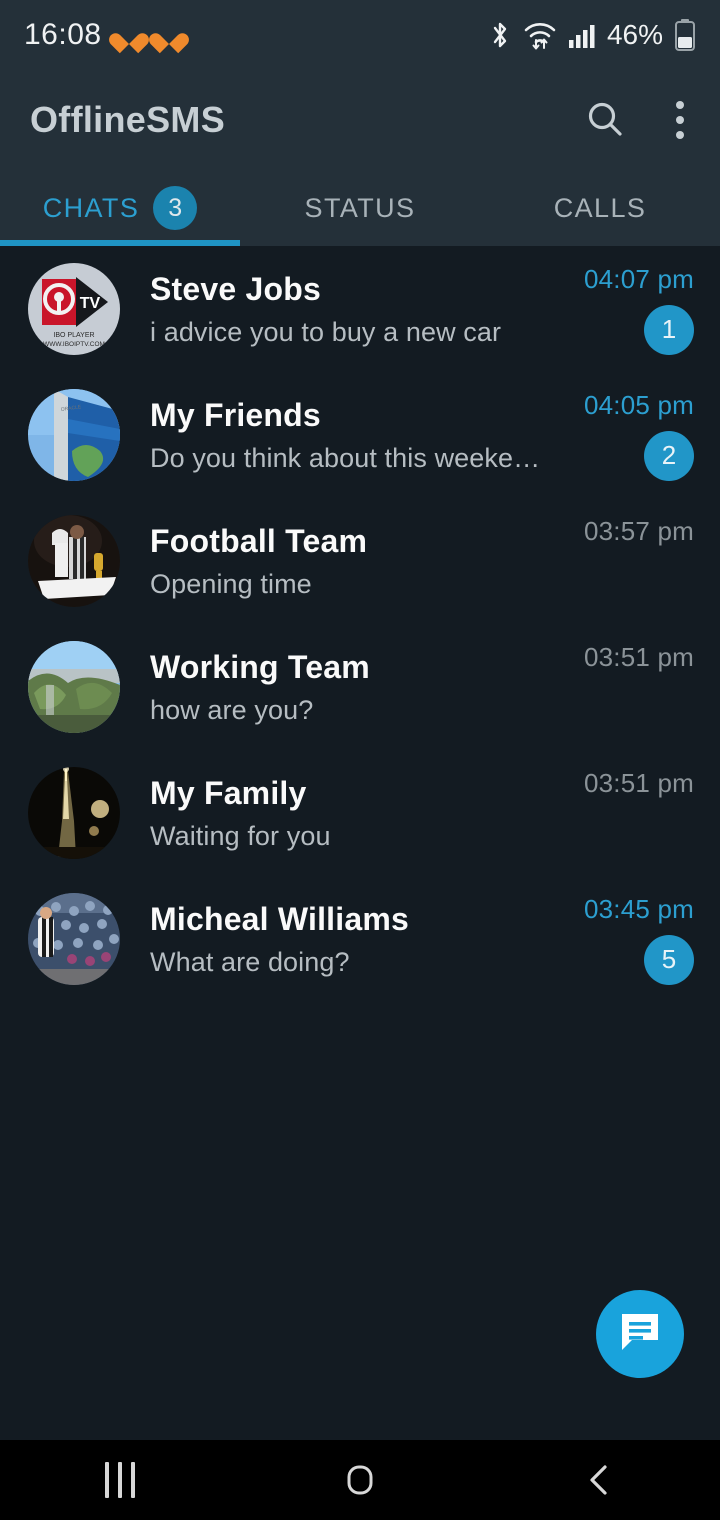  Describe the element at coordinates (326, 331) in the screenshot. I see `chat-preview: i advice you to buy a new car` at that location.